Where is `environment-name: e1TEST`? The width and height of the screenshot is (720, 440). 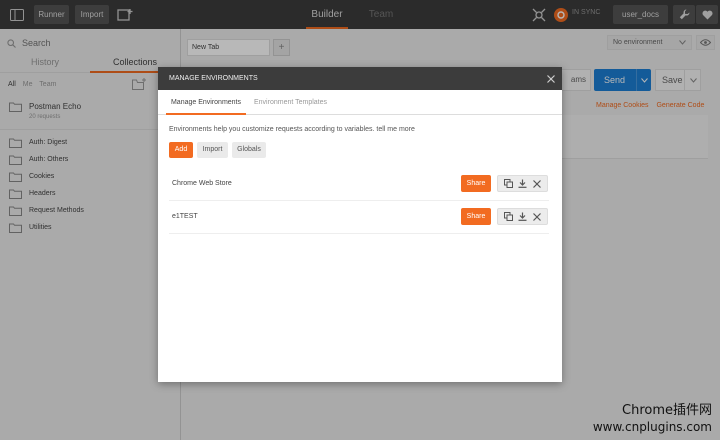
environment-name: e1TEST is located at coordinates (185, 216).